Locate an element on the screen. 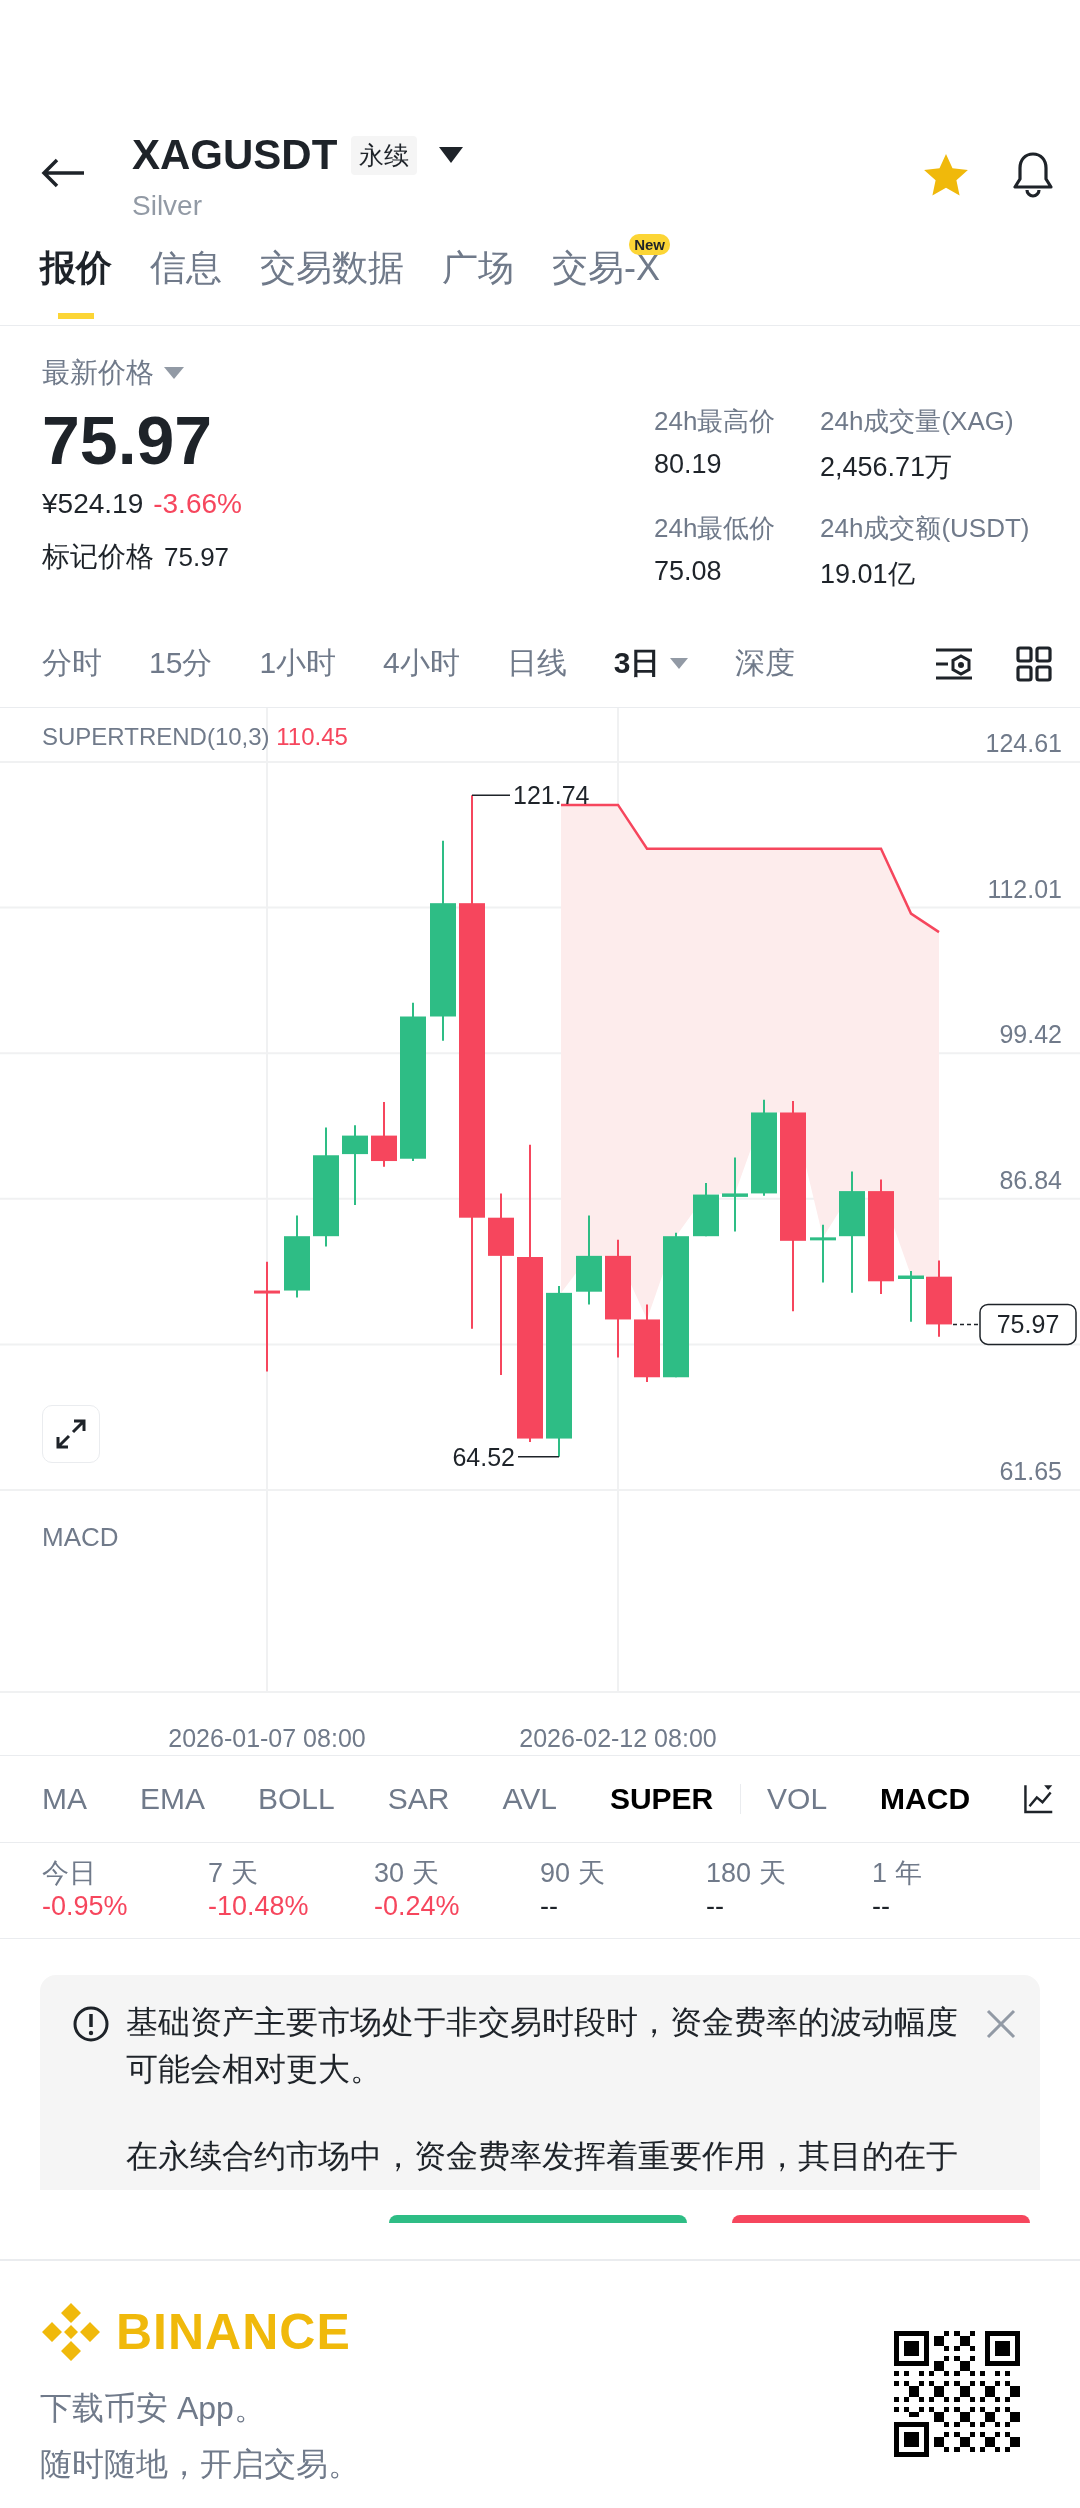 This screenshot has height=2508, width=1080. stat-value: 19.01亿 is located at coordinates (868, 574).